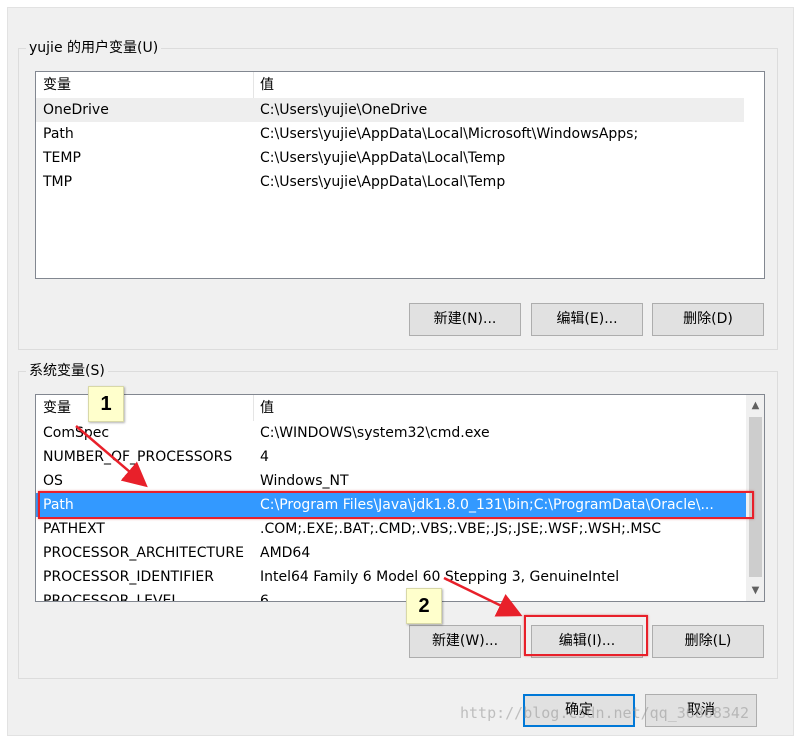 This screenshot has height=736, width=800. Describe the element at coordinates (58, 182) in the screenshot. I see `variable-name: TMP` at that location.